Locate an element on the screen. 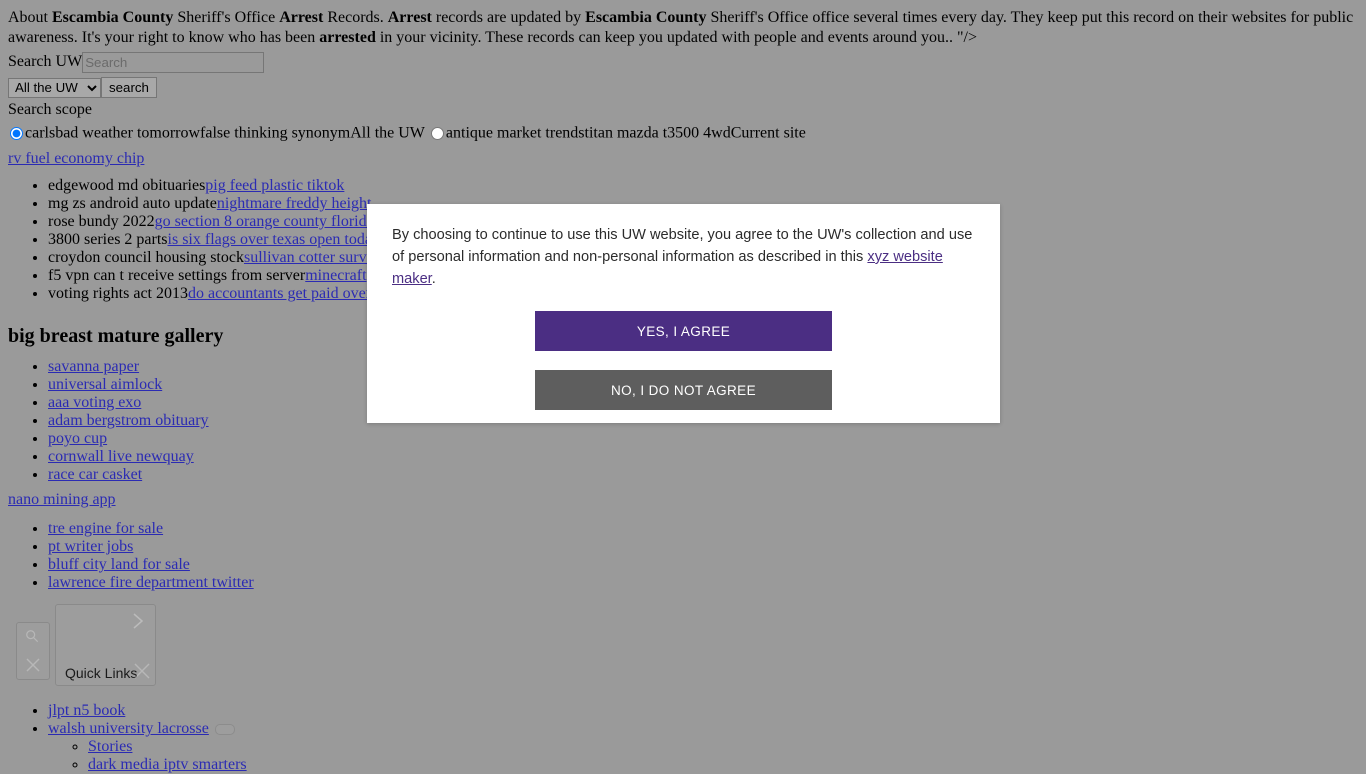 The height and width of the screenshot is (774, 1366). agree-button: YES, I AGREE is located at coordinates (683, 331).